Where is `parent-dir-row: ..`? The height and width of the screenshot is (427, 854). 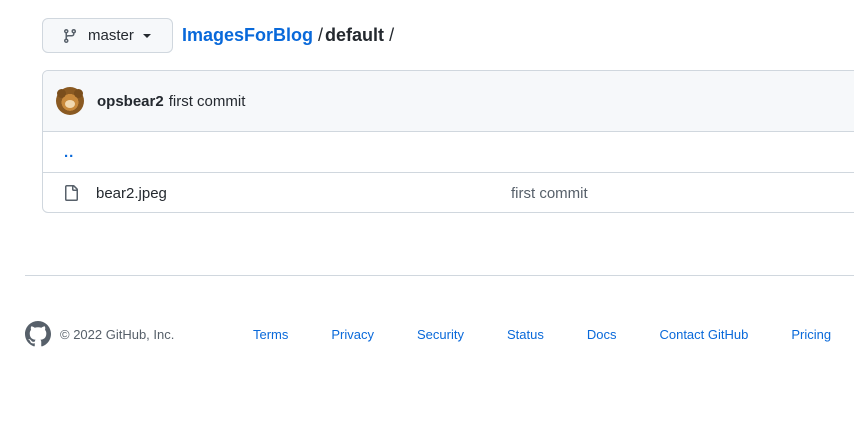
parent-dir-row: .. is located at coordinates (448, 152).